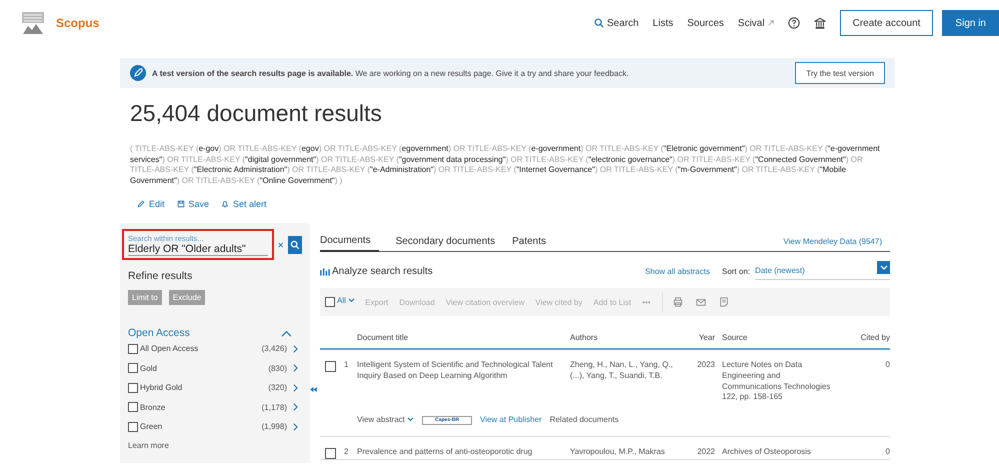  Describe the element at coordinates (198, 249) in the screenshot. I see `search-within-input: Elderly OR "Older adults"` at that location.